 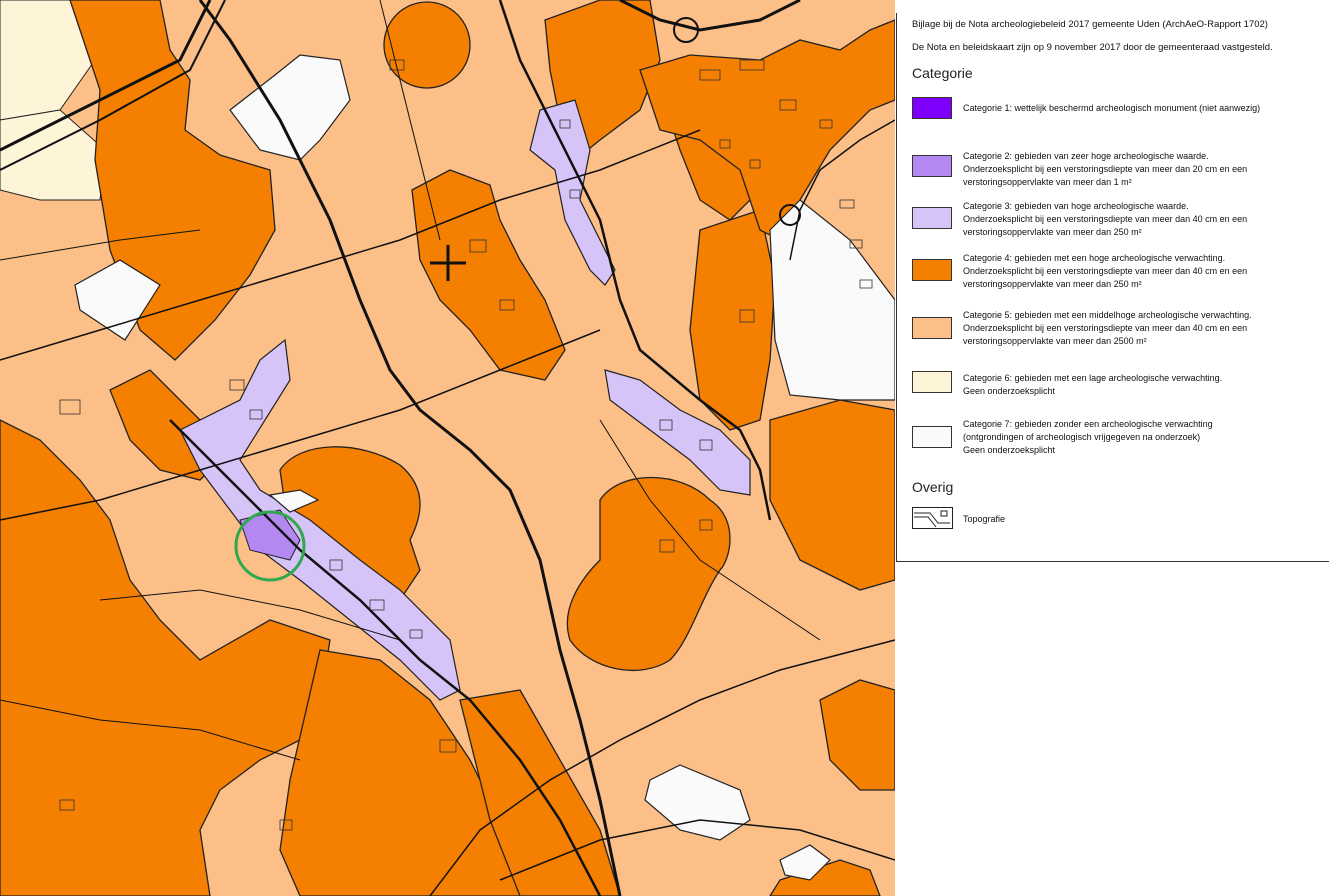 I want to click on topografie-symbol-icon, so click(x=932, y=518).